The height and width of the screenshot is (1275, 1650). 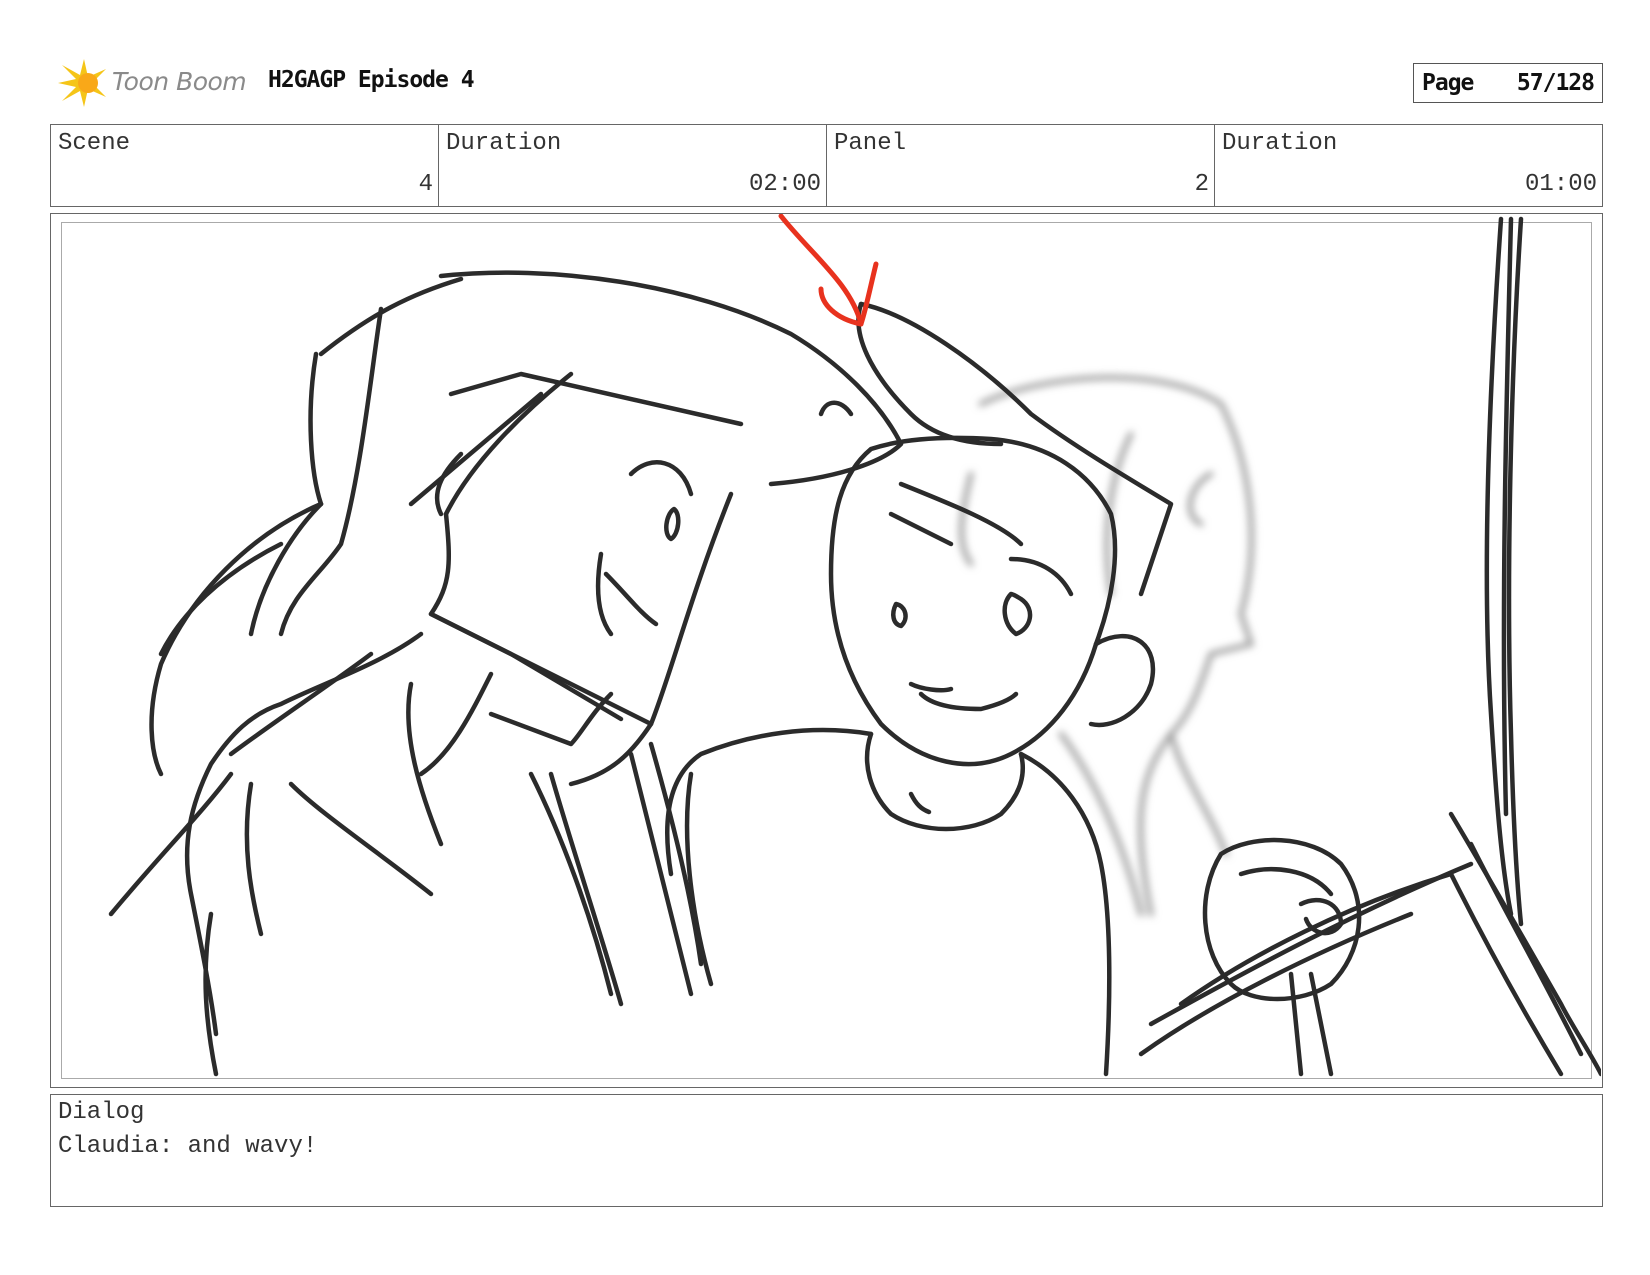 What do you see at coordinates (1021, 165) in the screenshot?
I see `panel-cell: Panel 2` at bounding box center [1021, 165].